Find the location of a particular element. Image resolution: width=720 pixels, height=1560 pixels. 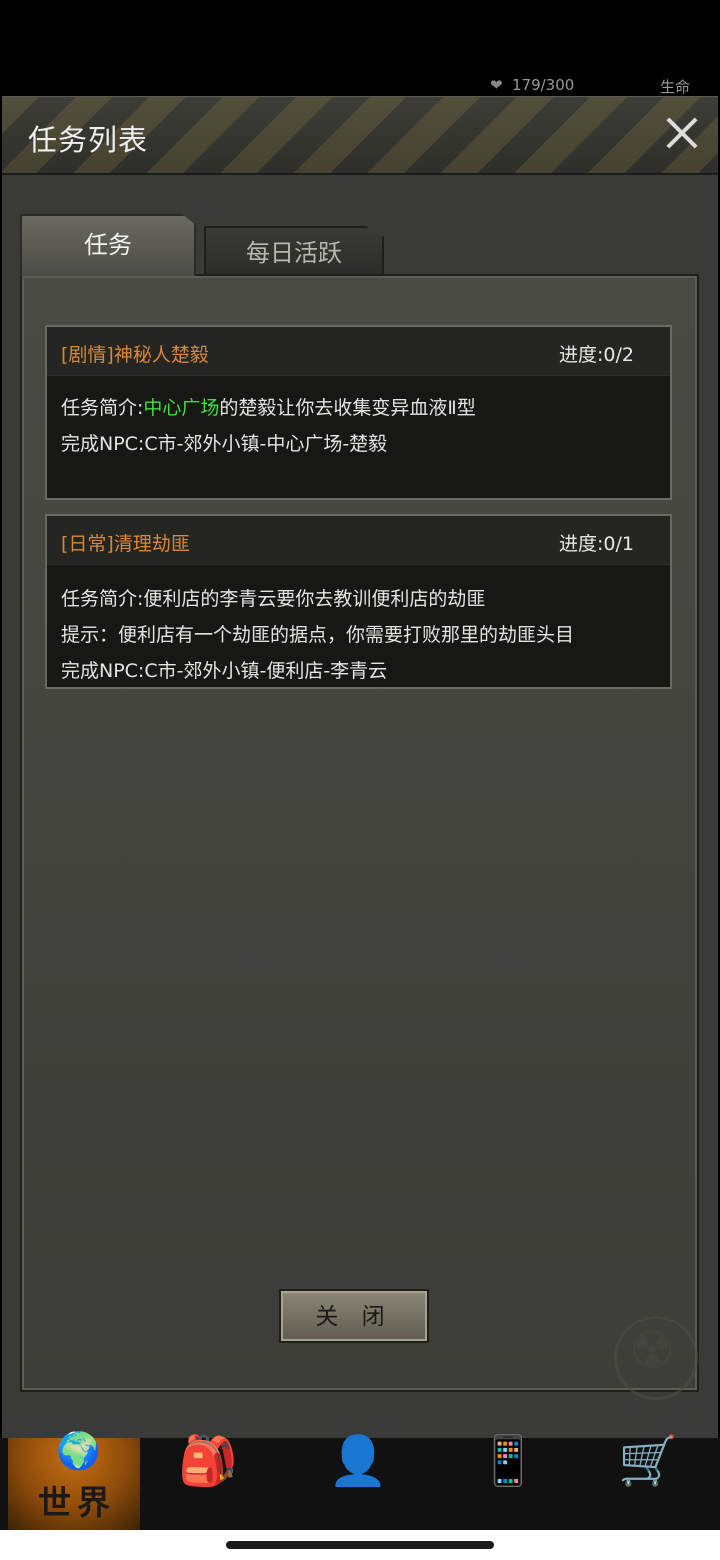

description-prefix: 任务简介: is located at coordinates (102, 408).